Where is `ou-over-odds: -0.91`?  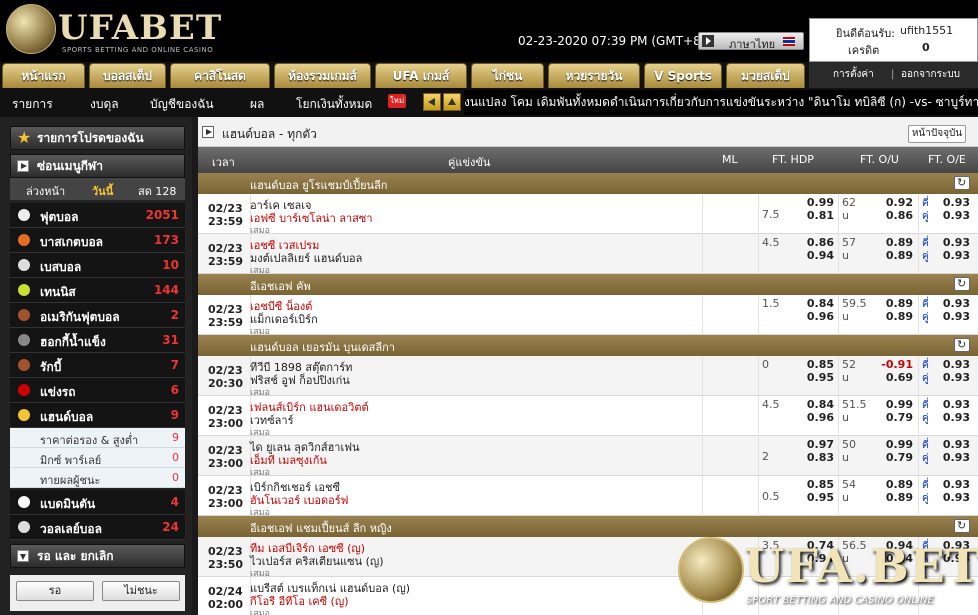 ou-over-odds: -0.91 is located at coordinates (893, 364).